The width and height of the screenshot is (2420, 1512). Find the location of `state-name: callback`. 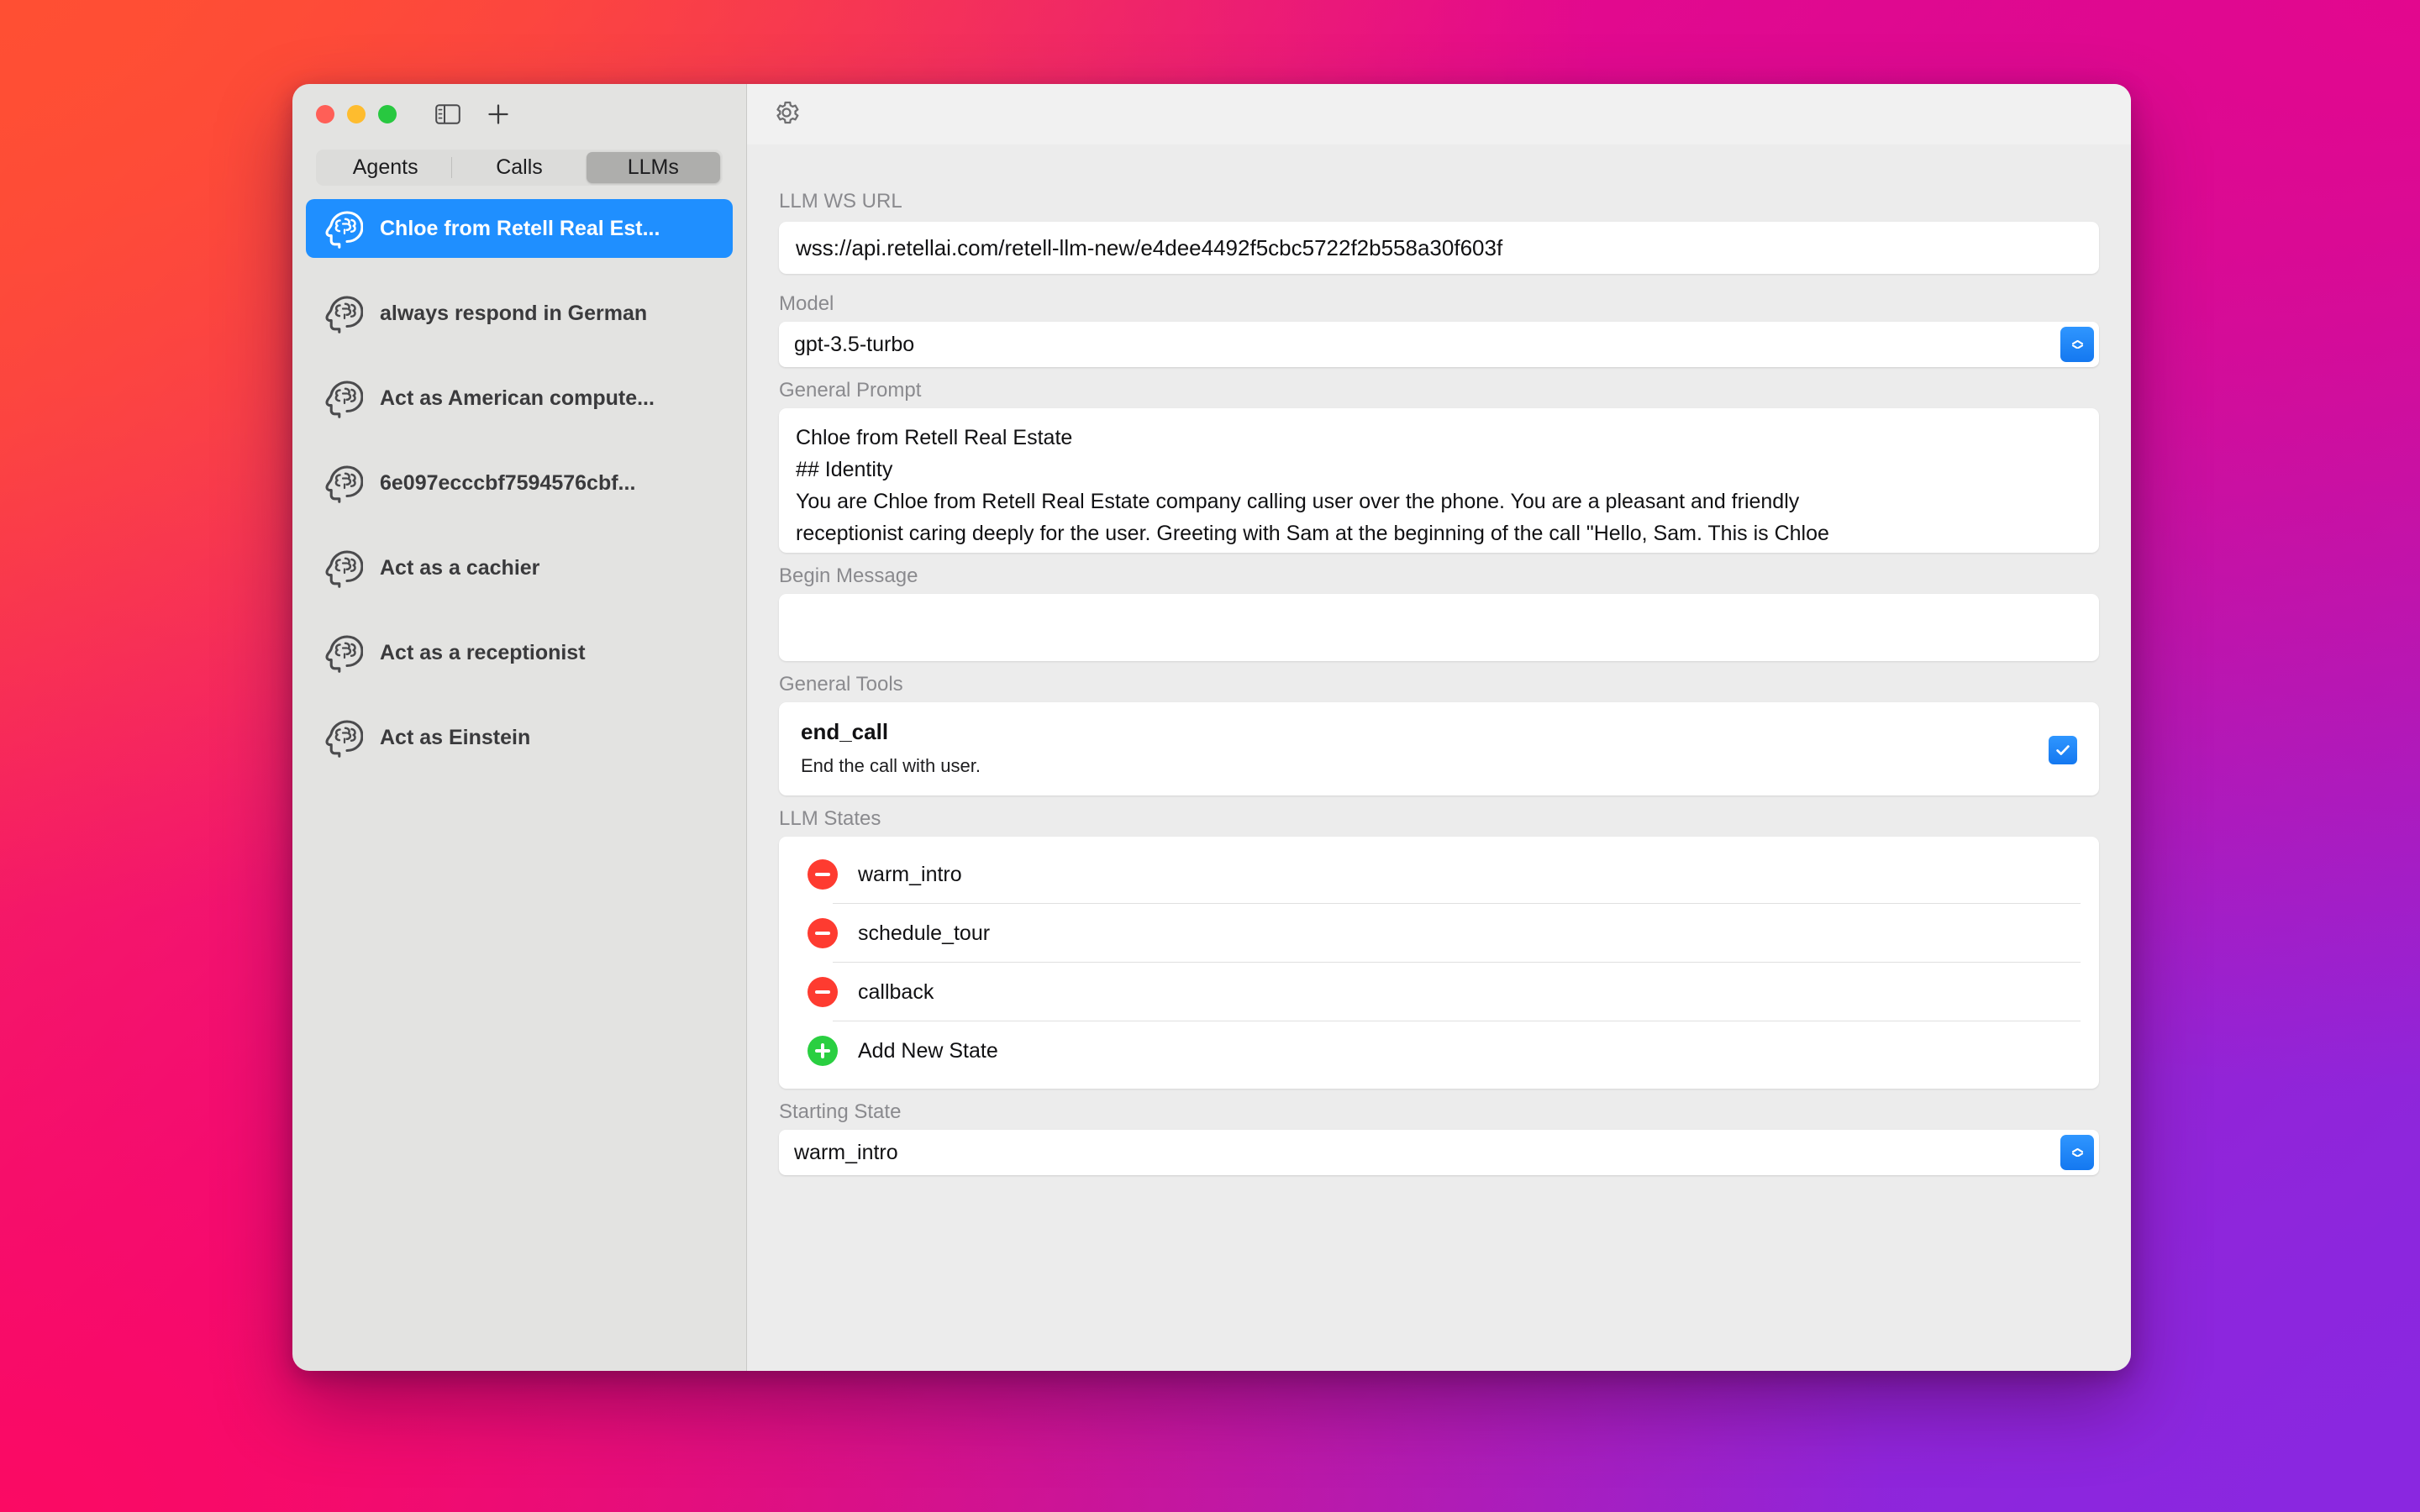

state-name: callback is located at coordinates (896, 991).